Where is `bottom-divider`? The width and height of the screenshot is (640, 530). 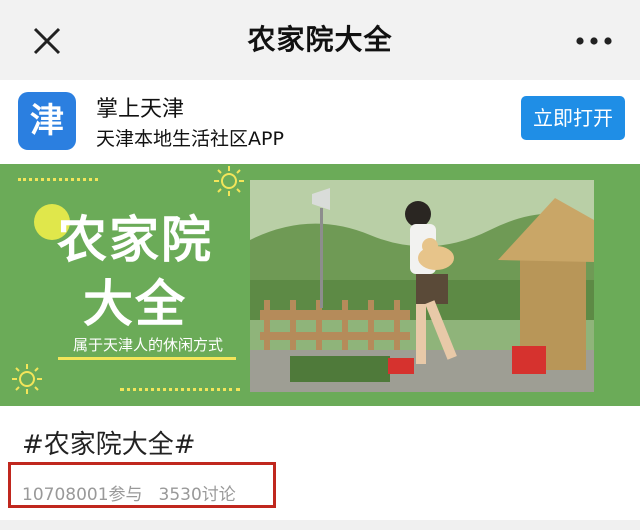 bottom-divider is located at coordinates (320, 525).